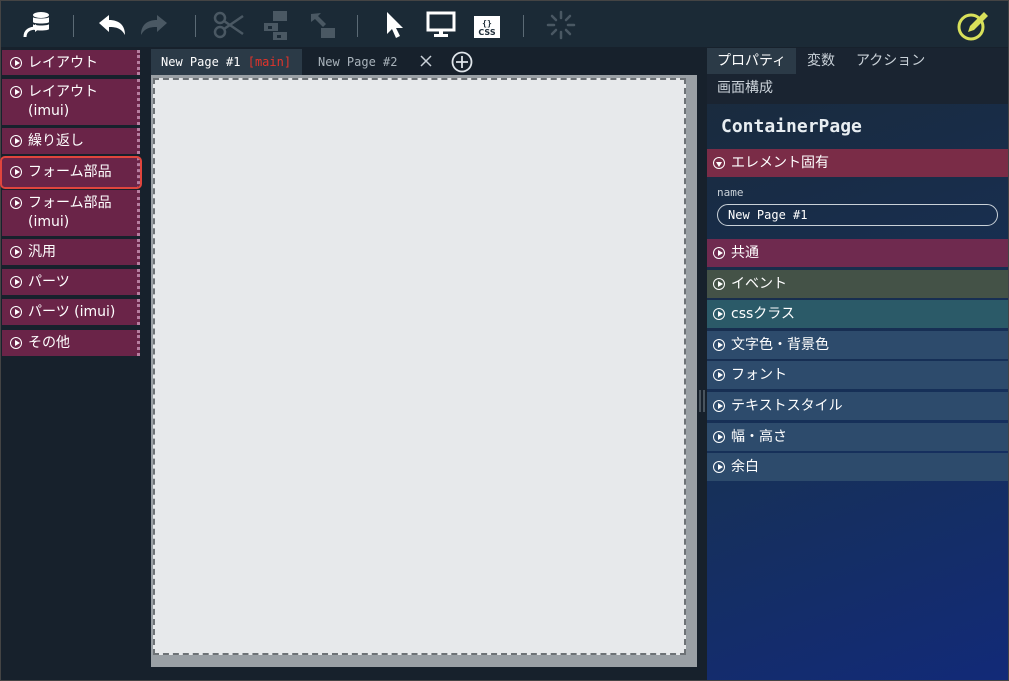  I want to click on name-field, so click(857, 215).